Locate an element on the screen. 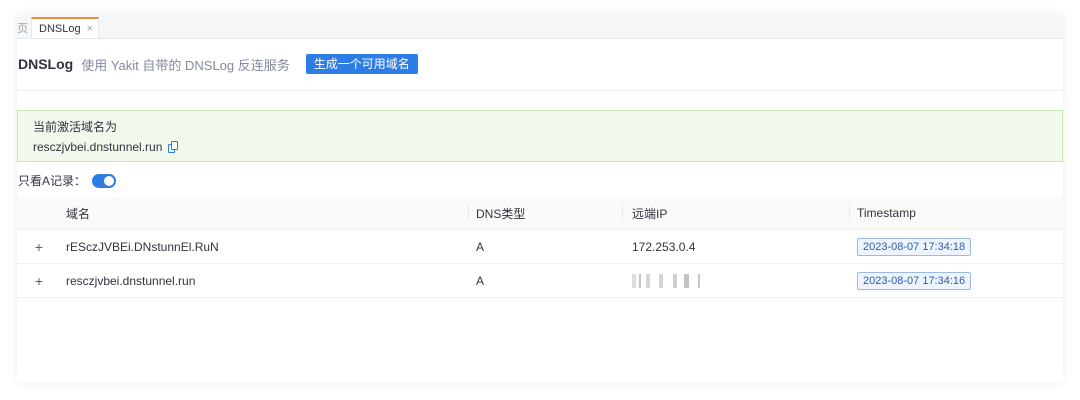 This screenshot has width=1080, height=400. a-record-toggle is located at coordinates (104, 180).